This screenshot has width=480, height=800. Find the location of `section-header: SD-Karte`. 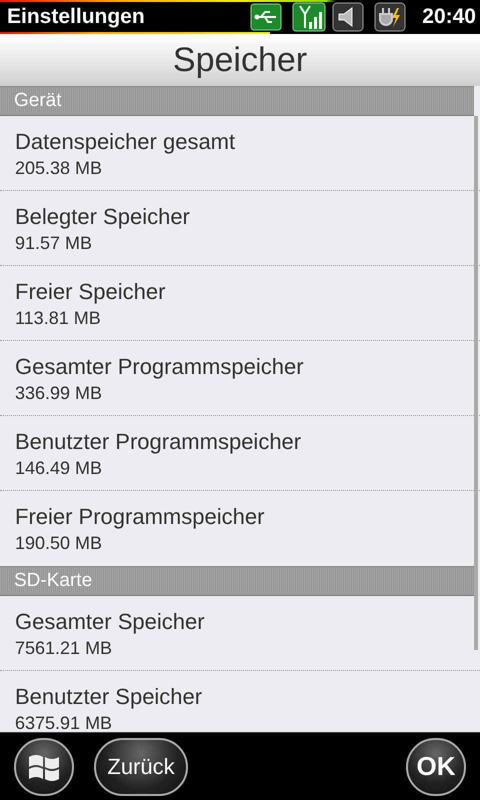

section-header: SD-Karte is located at coordinates (237, 581).